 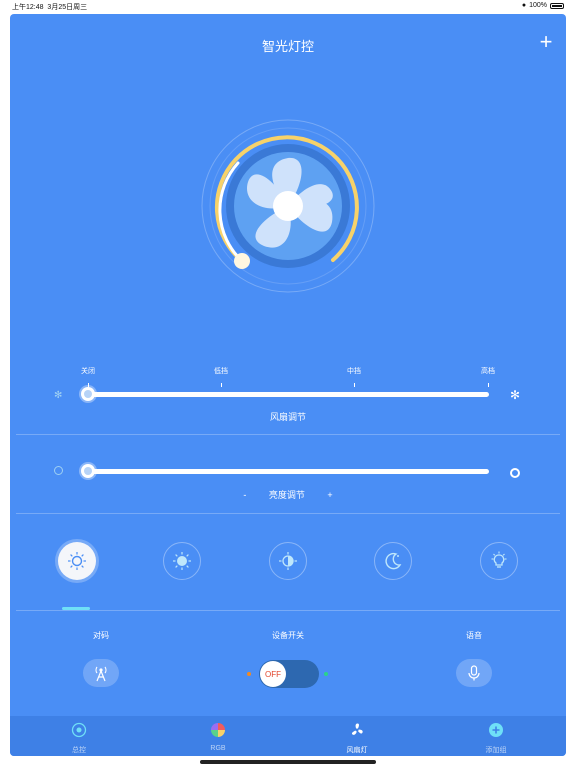 What do you see at coordinates (288, 495) in the screenshot?
I see `brightness-caption: - 亮度调节 +` at bounding box center [288, 495].